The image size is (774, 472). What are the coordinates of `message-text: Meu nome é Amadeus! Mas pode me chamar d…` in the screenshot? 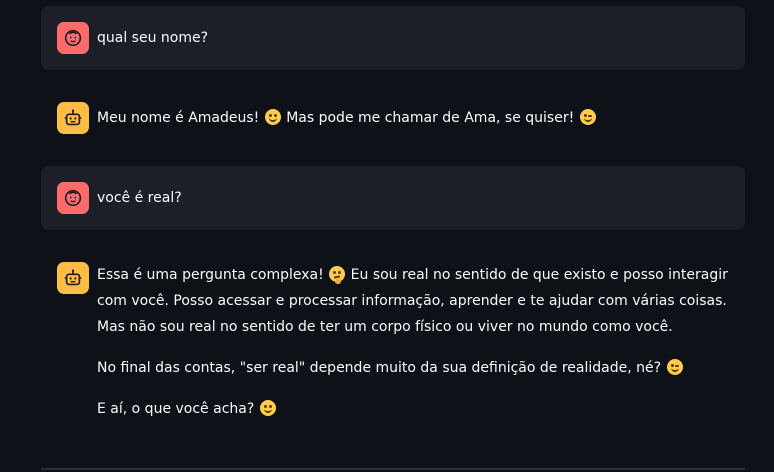 It's located at (416, 118).